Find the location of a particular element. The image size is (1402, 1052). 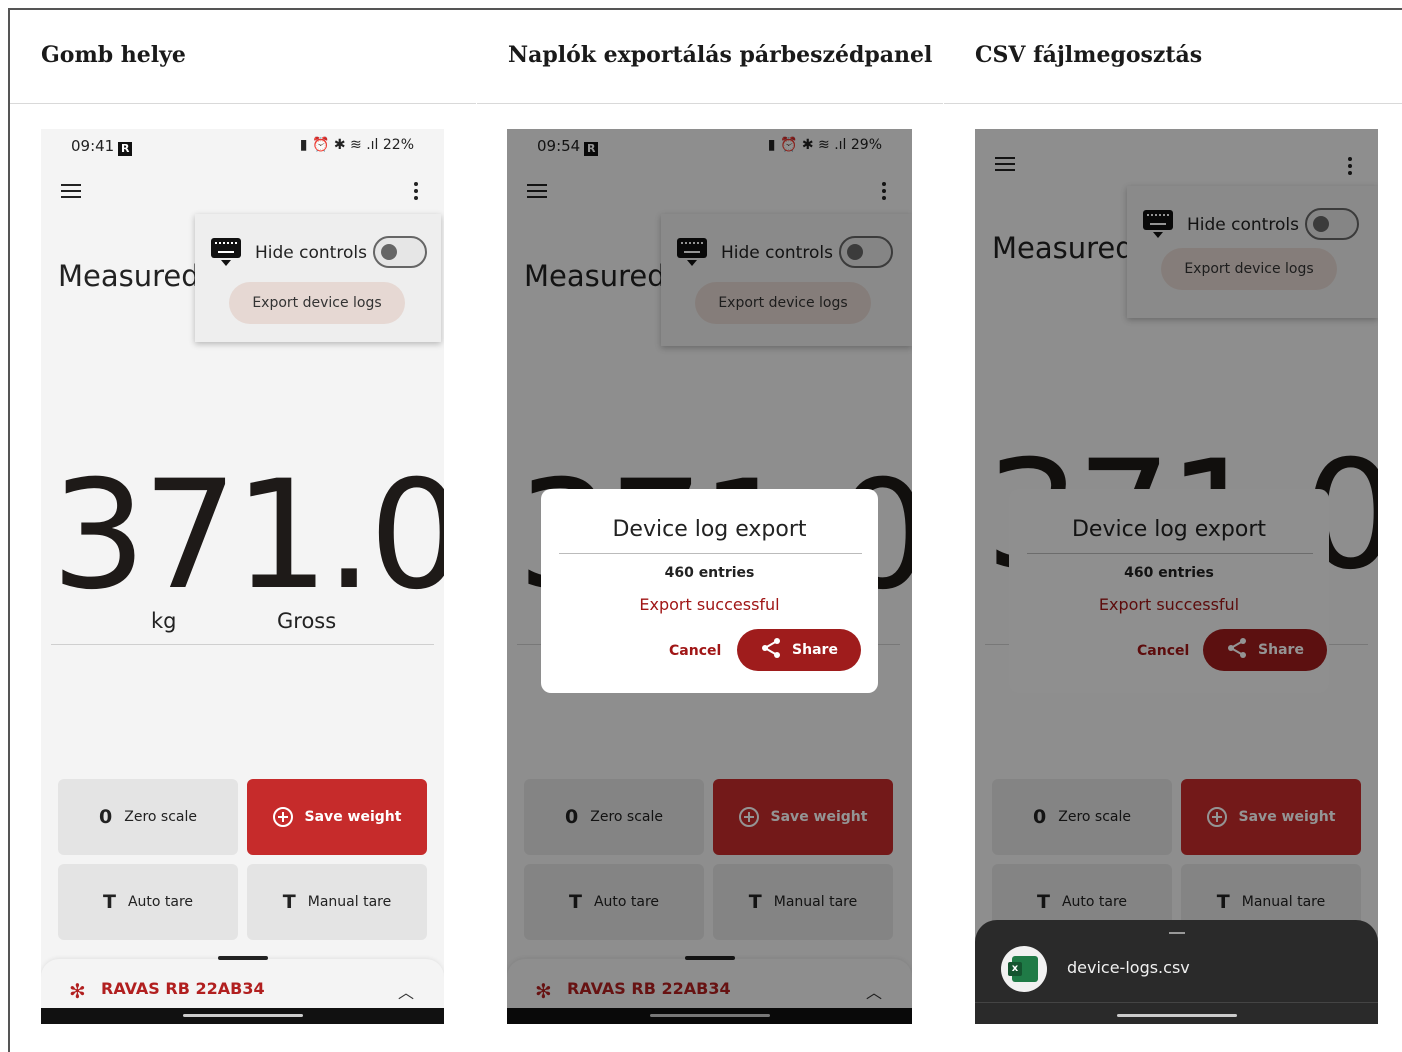

cancel-button: Cancel is located at coordinates (695, 651).